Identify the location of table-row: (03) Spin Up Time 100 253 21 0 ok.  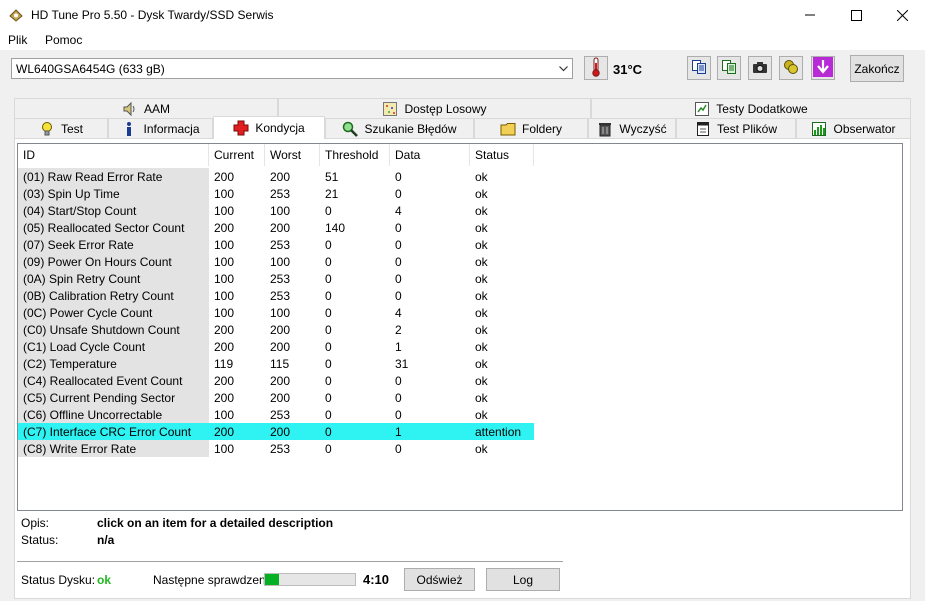
(460, 193).